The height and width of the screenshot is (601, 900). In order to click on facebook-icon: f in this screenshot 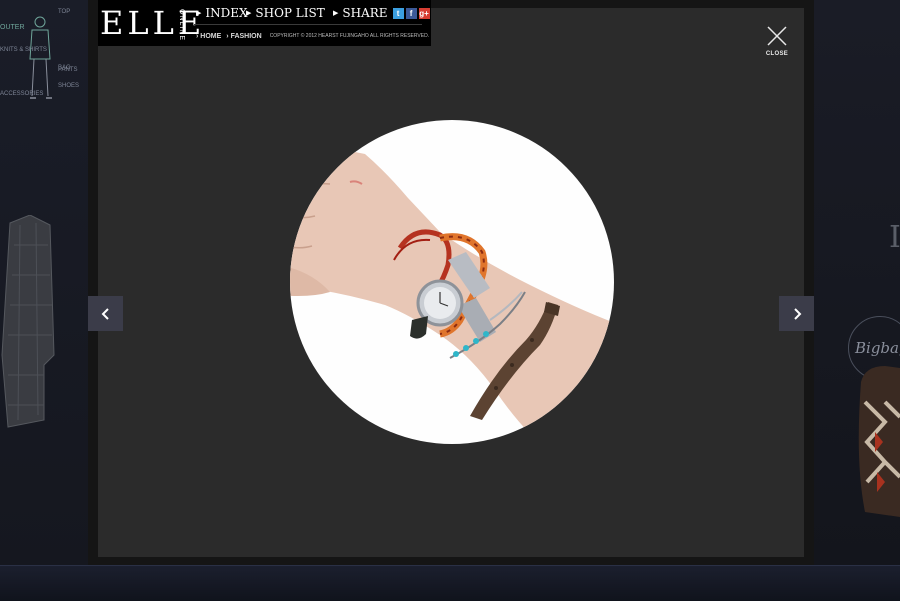, I will do `click(411, 13)`.